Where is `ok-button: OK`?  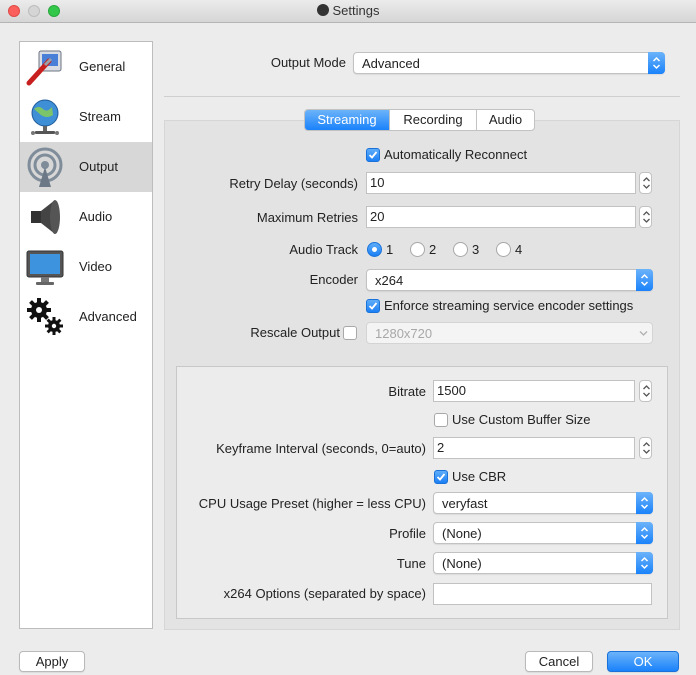
ok-button: OK is located at coordinates (643, 661).